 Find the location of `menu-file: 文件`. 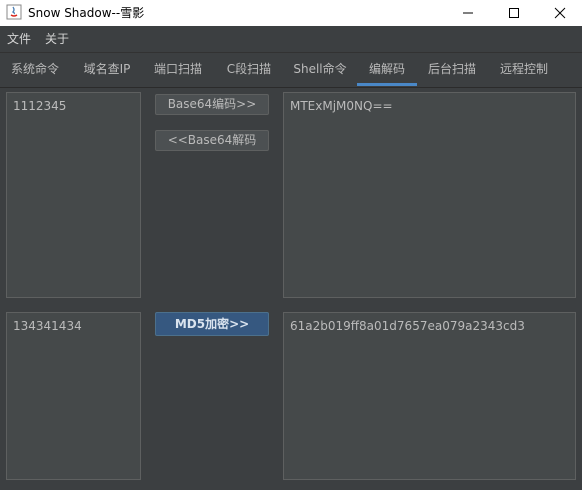

menu-file: 文件 is located at coordinates (19, 39).